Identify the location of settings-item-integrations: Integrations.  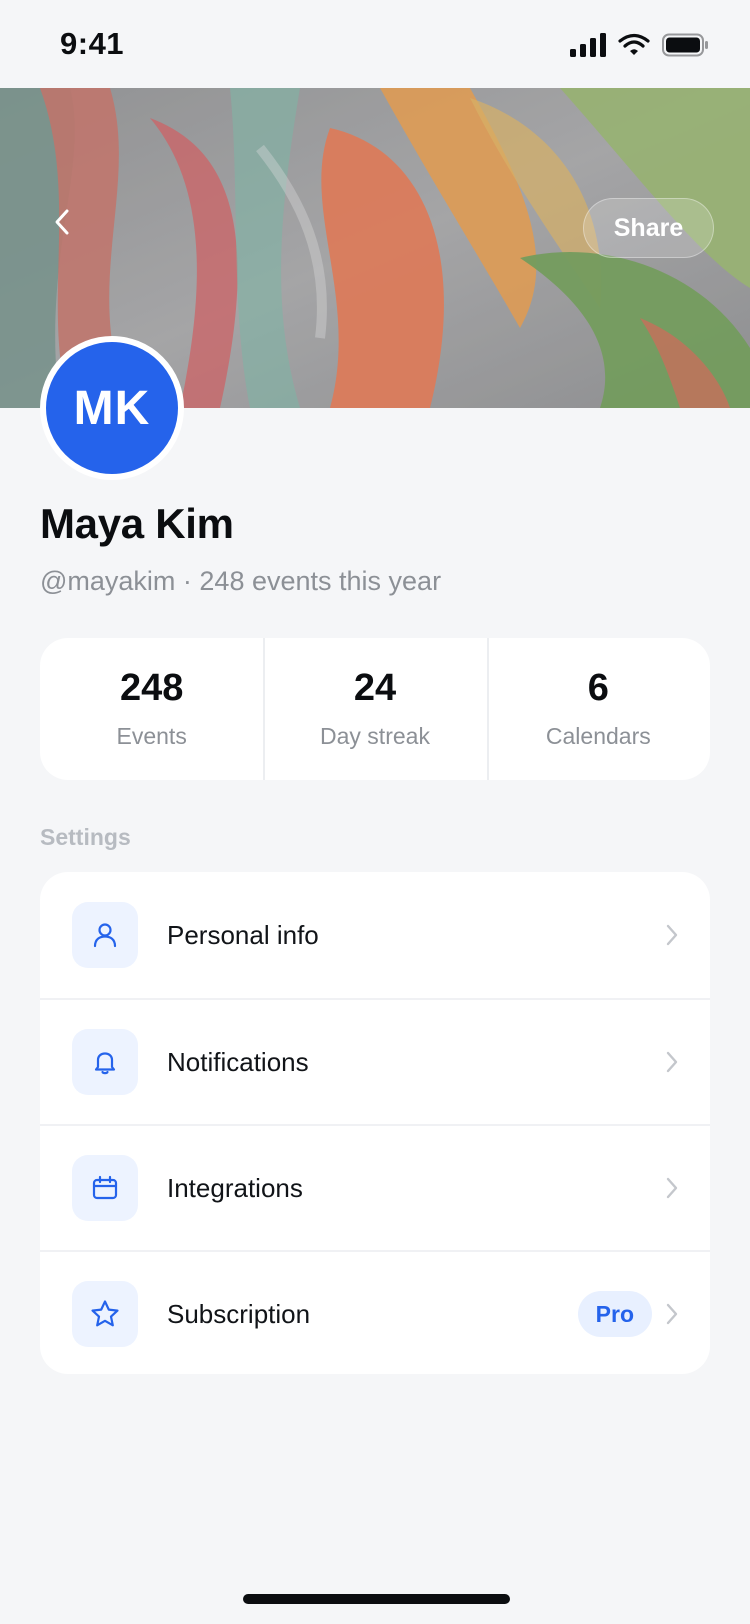
(375, 1187).